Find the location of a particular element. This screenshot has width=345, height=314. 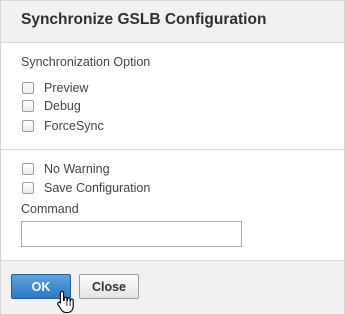

no-warning-checkbox-row: No Warning is located at coordinates (66, 169).